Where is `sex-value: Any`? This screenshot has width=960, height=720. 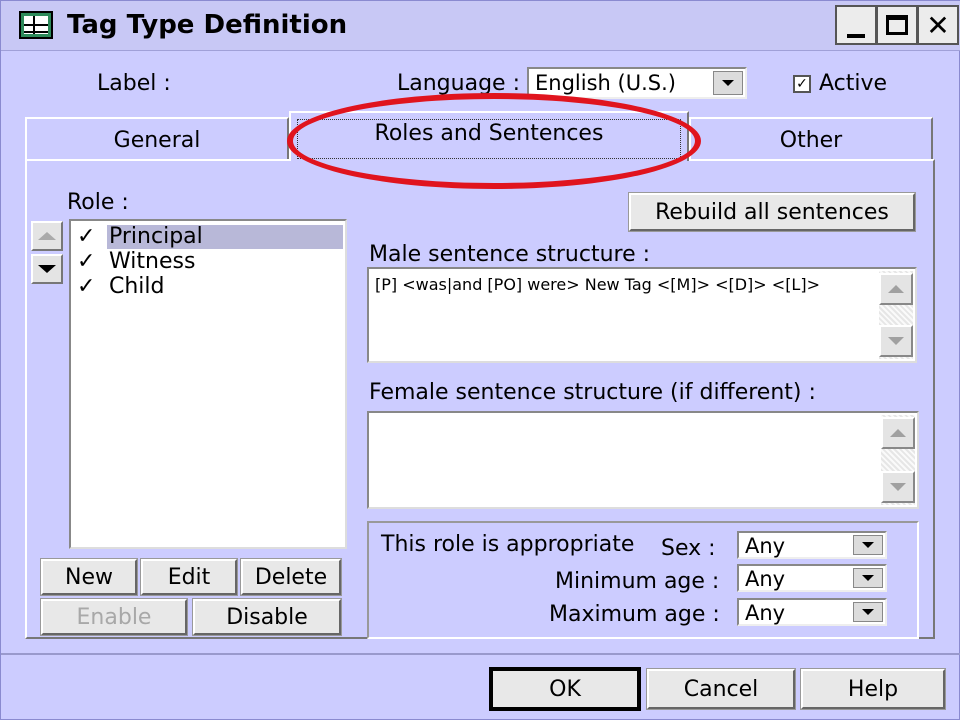
sex-value: Any is located at coordinates (765, 546).